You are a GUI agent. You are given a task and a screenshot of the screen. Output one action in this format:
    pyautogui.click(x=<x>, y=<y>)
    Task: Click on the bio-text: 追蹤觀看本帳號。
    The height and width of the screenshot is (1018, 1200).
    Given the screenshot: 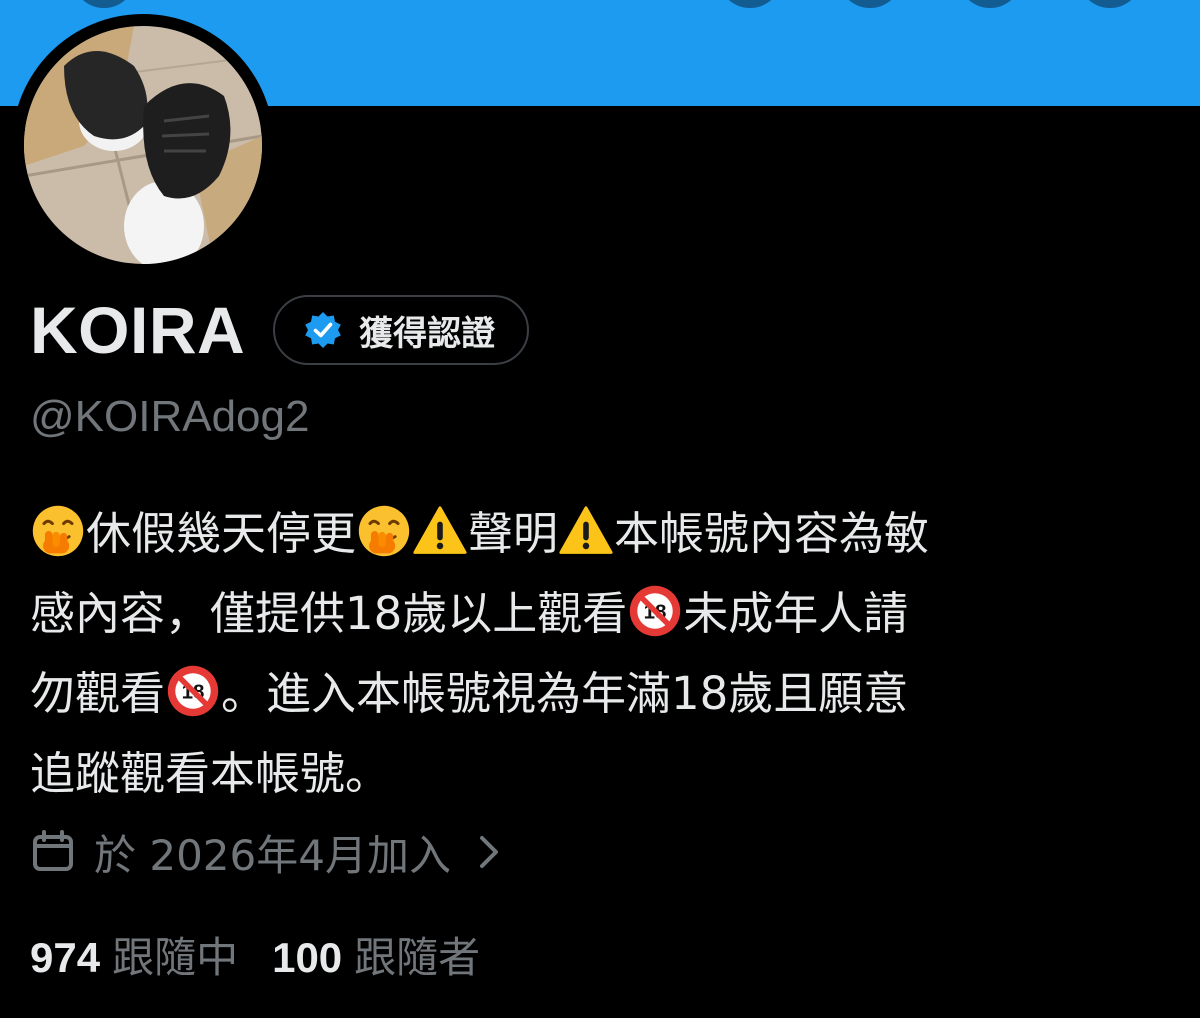 What is the action you would take?
    pyautogui.click(x=210, y=773)
    